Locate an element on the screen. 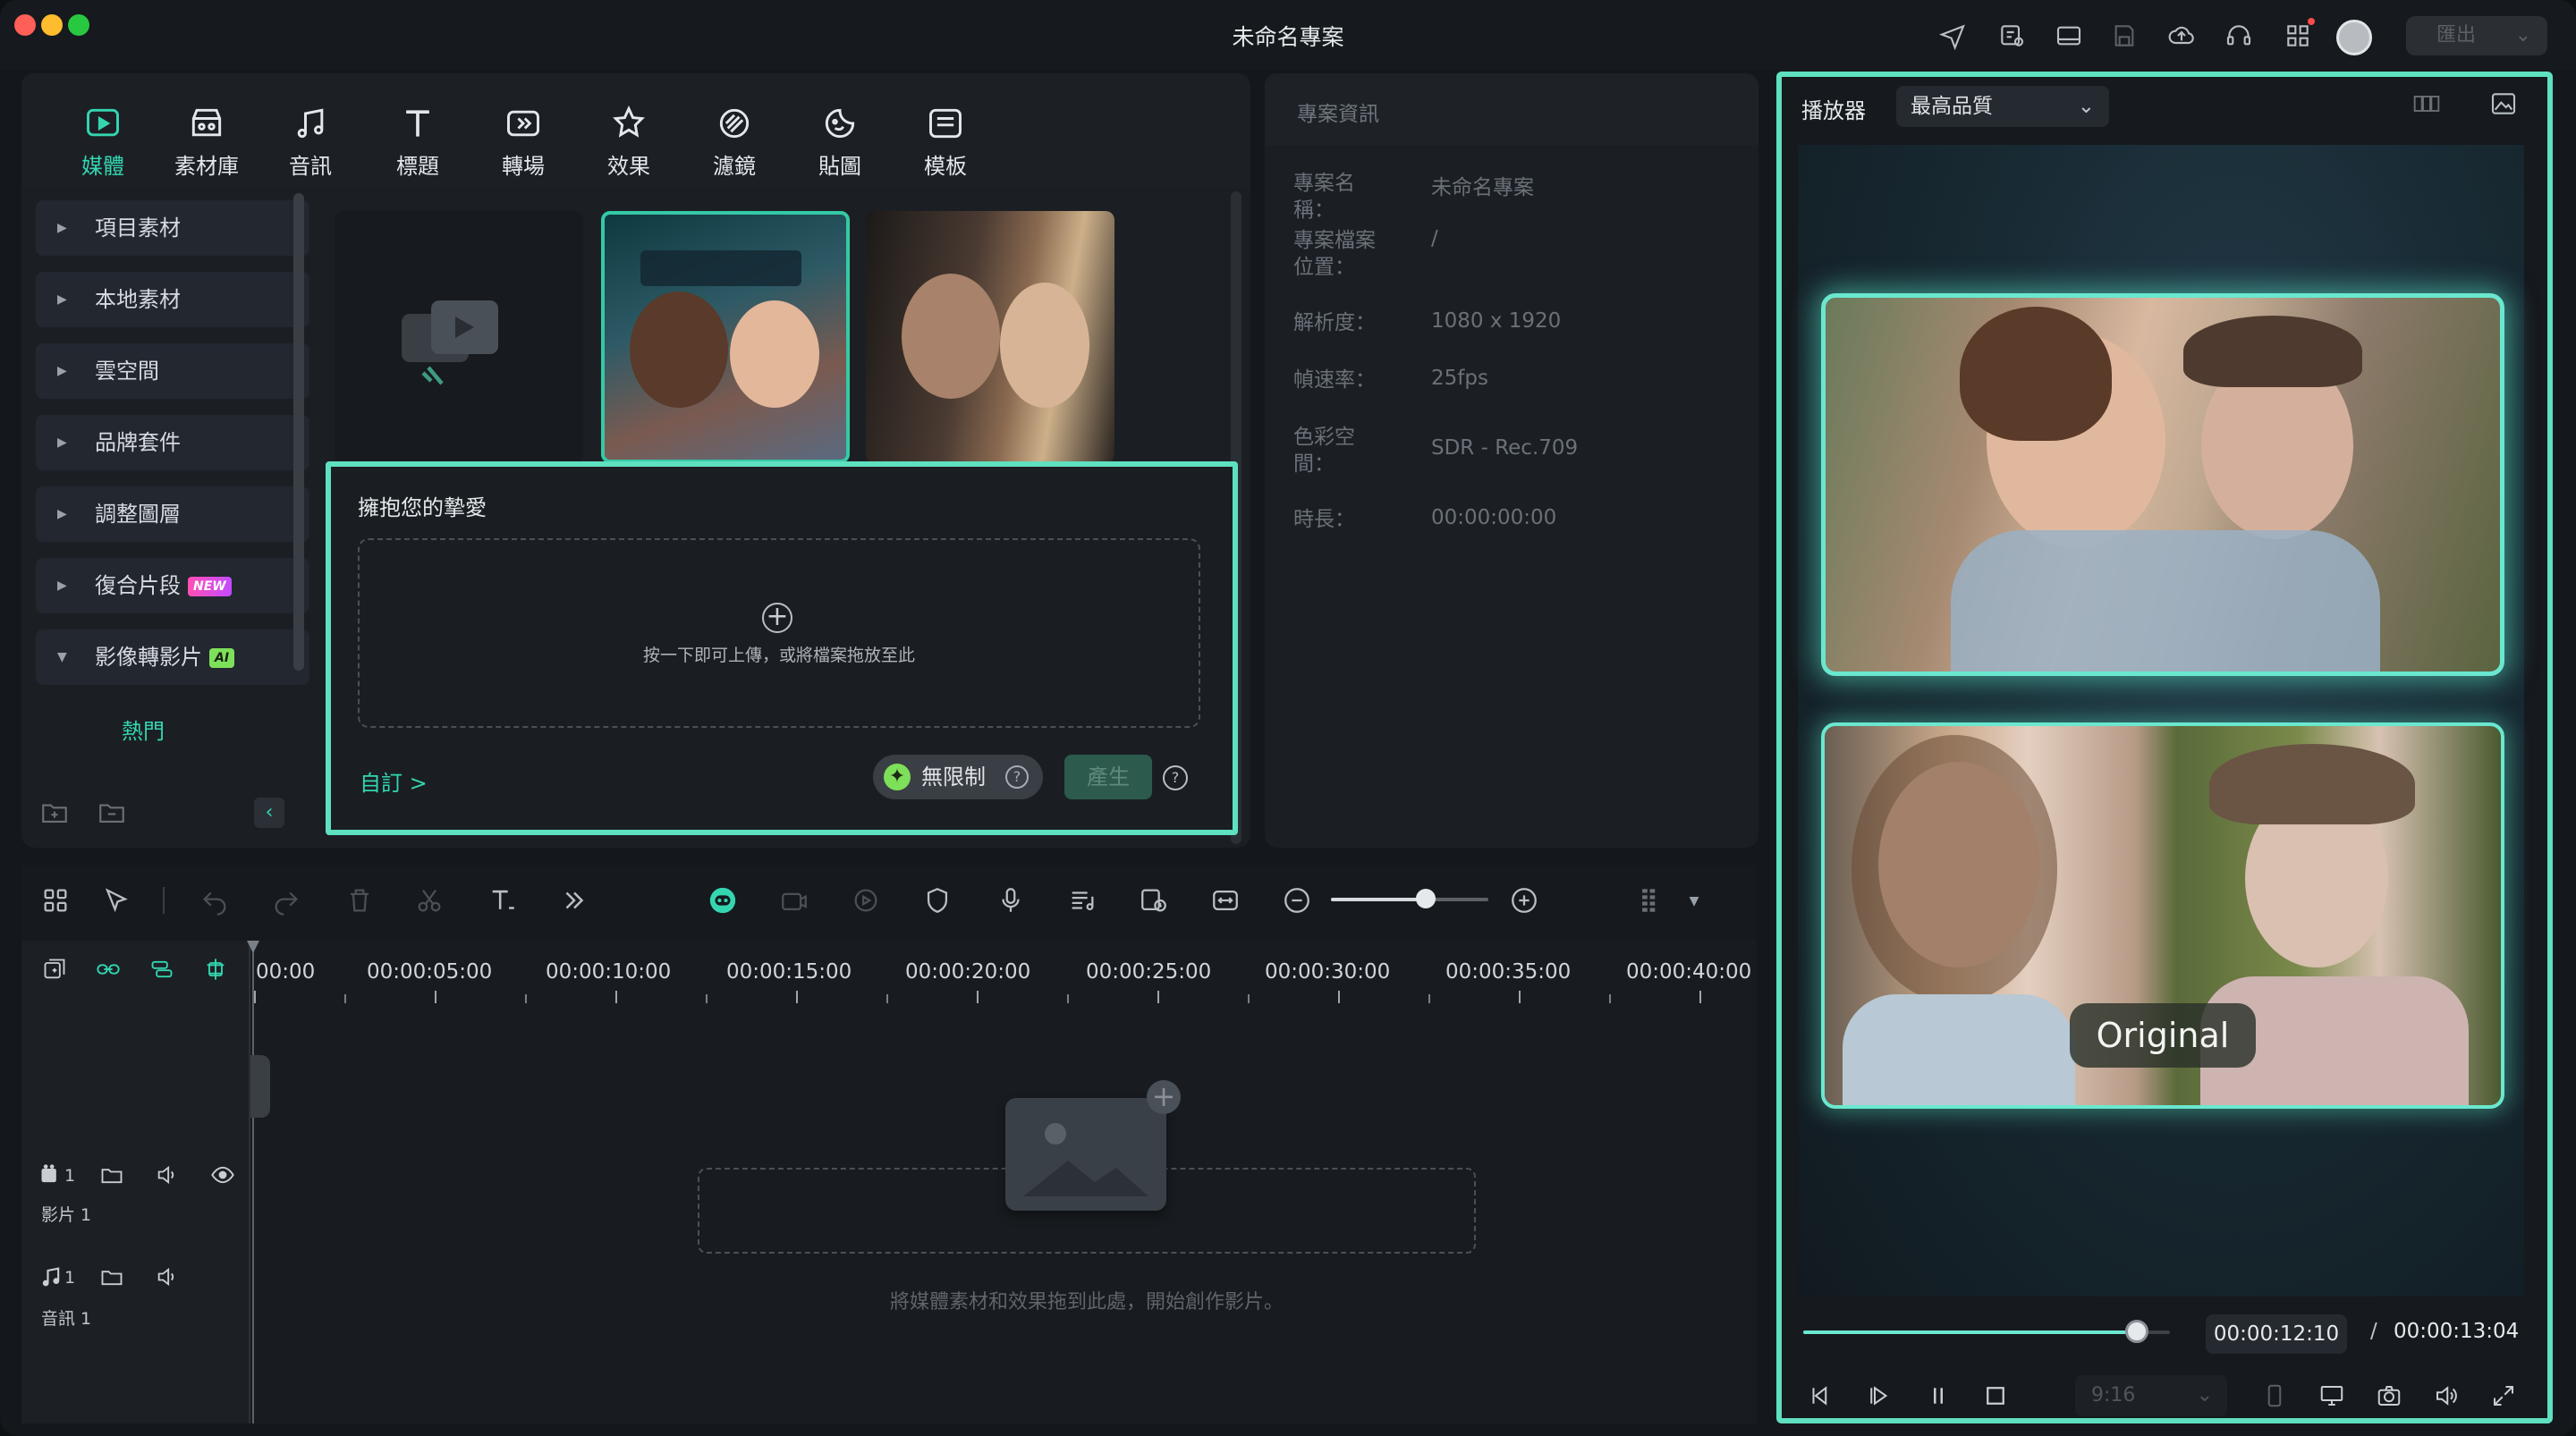  more-tools-icon is located at coordinates (574, 901).